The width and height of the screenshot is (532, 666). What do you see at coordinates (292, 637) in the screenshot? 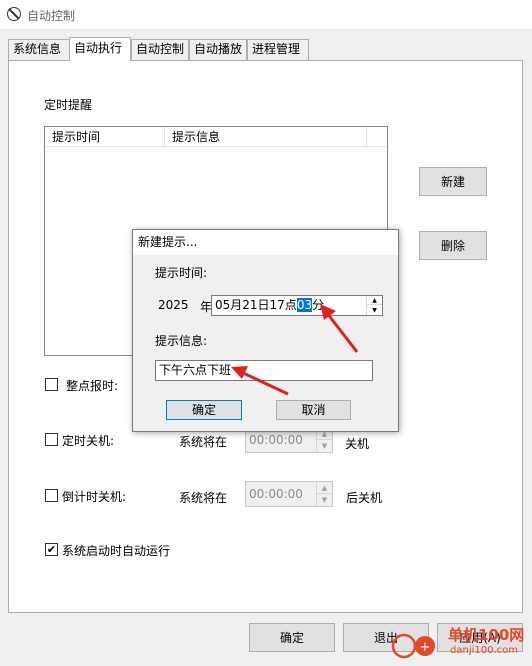
I see `ok-button: 确定` at bounding box center [292, 637].